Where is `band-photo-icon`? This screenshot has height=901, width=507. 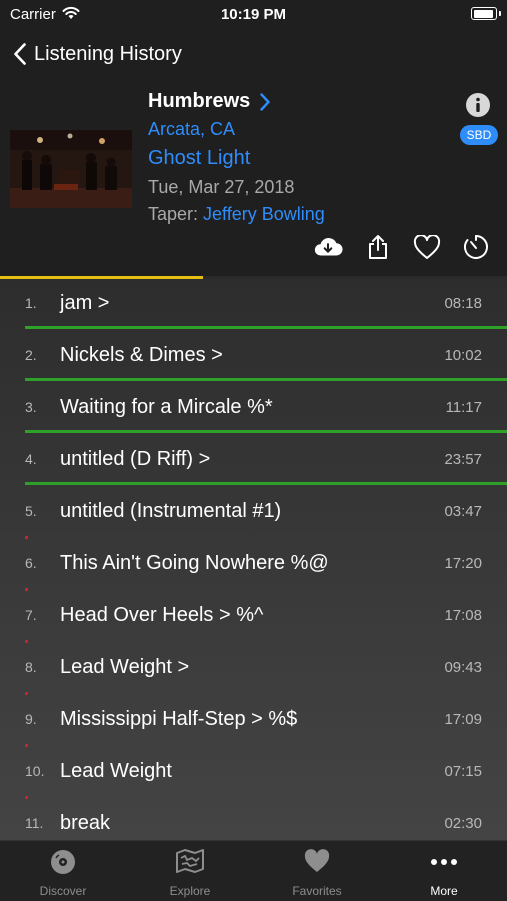 band-photo-icon is located at coordinates (71, 169).